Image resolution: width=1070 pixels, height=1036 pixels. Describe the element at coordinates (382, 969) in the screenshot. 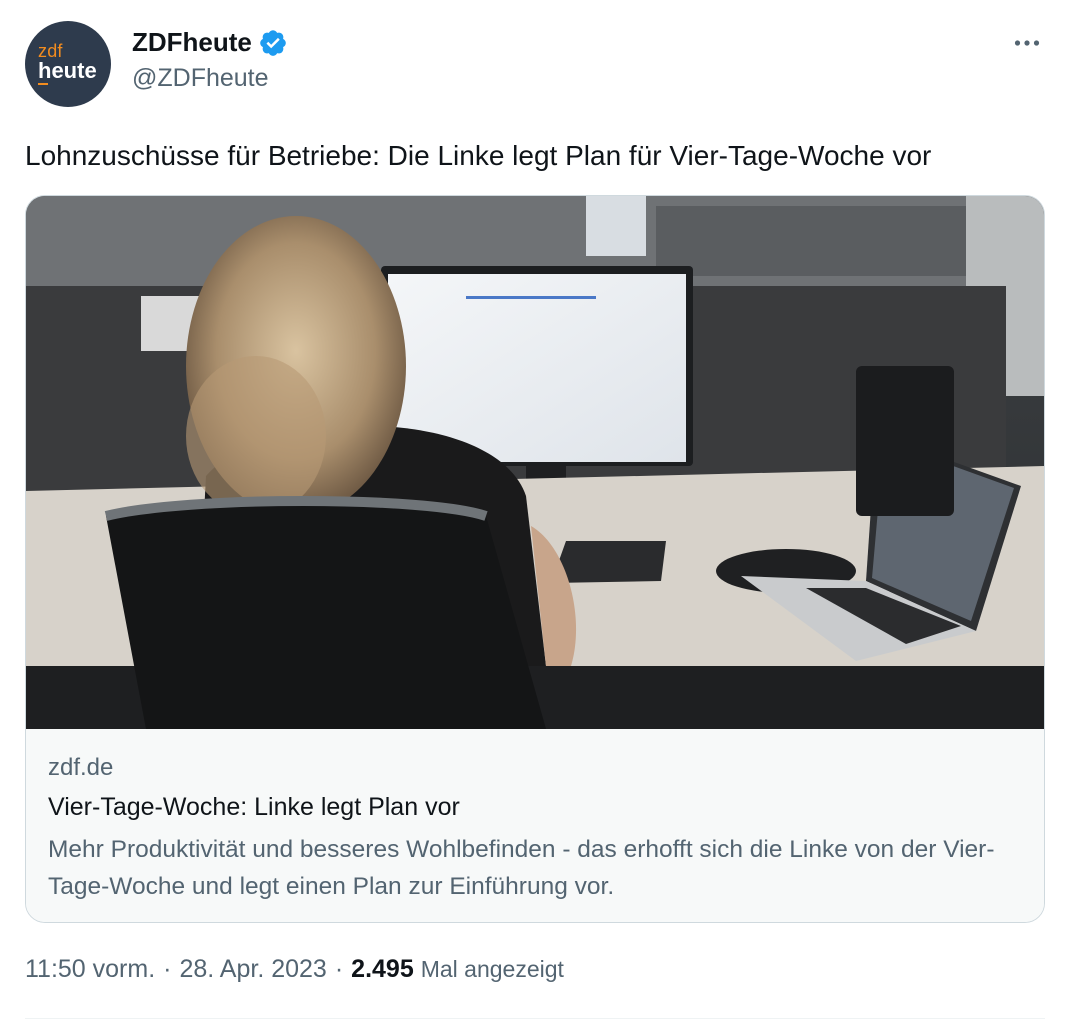

I see `views-count: 2.495` at that location.